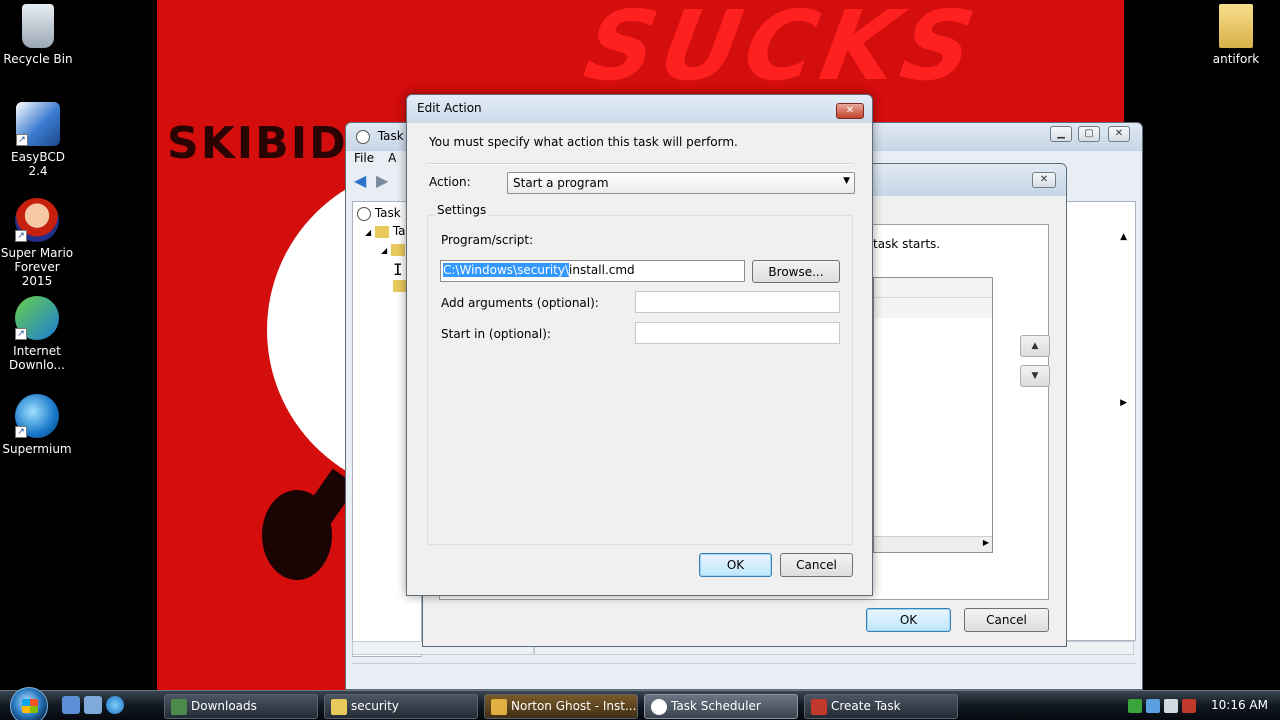  I want to click on desktop-icon-recycle-bin: Recycle Bin, so click(38, 35).